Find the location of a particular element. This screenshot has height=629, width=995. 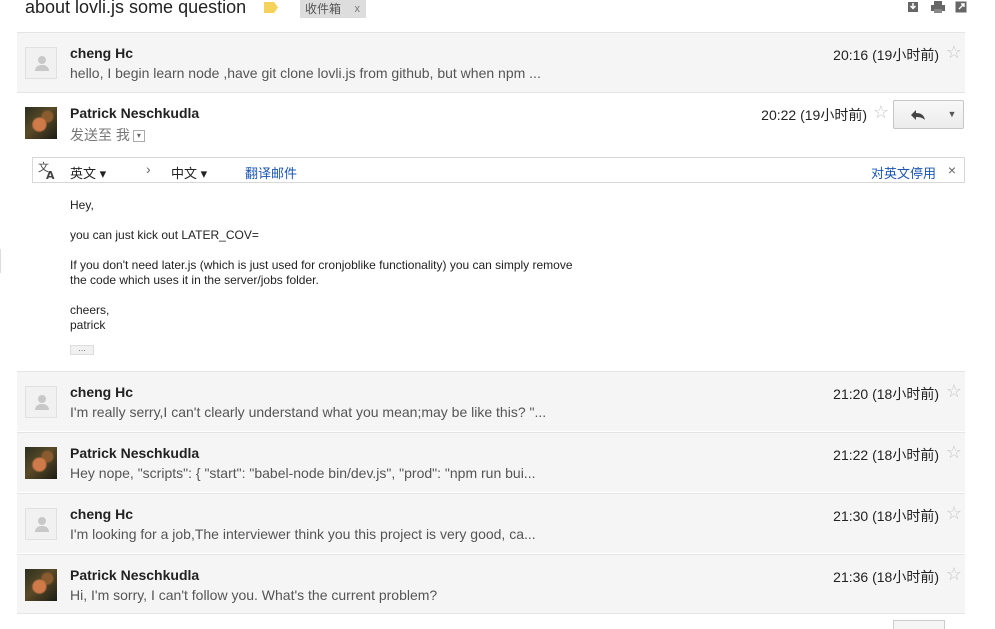

download-icon is located at coordinates (913, 7).